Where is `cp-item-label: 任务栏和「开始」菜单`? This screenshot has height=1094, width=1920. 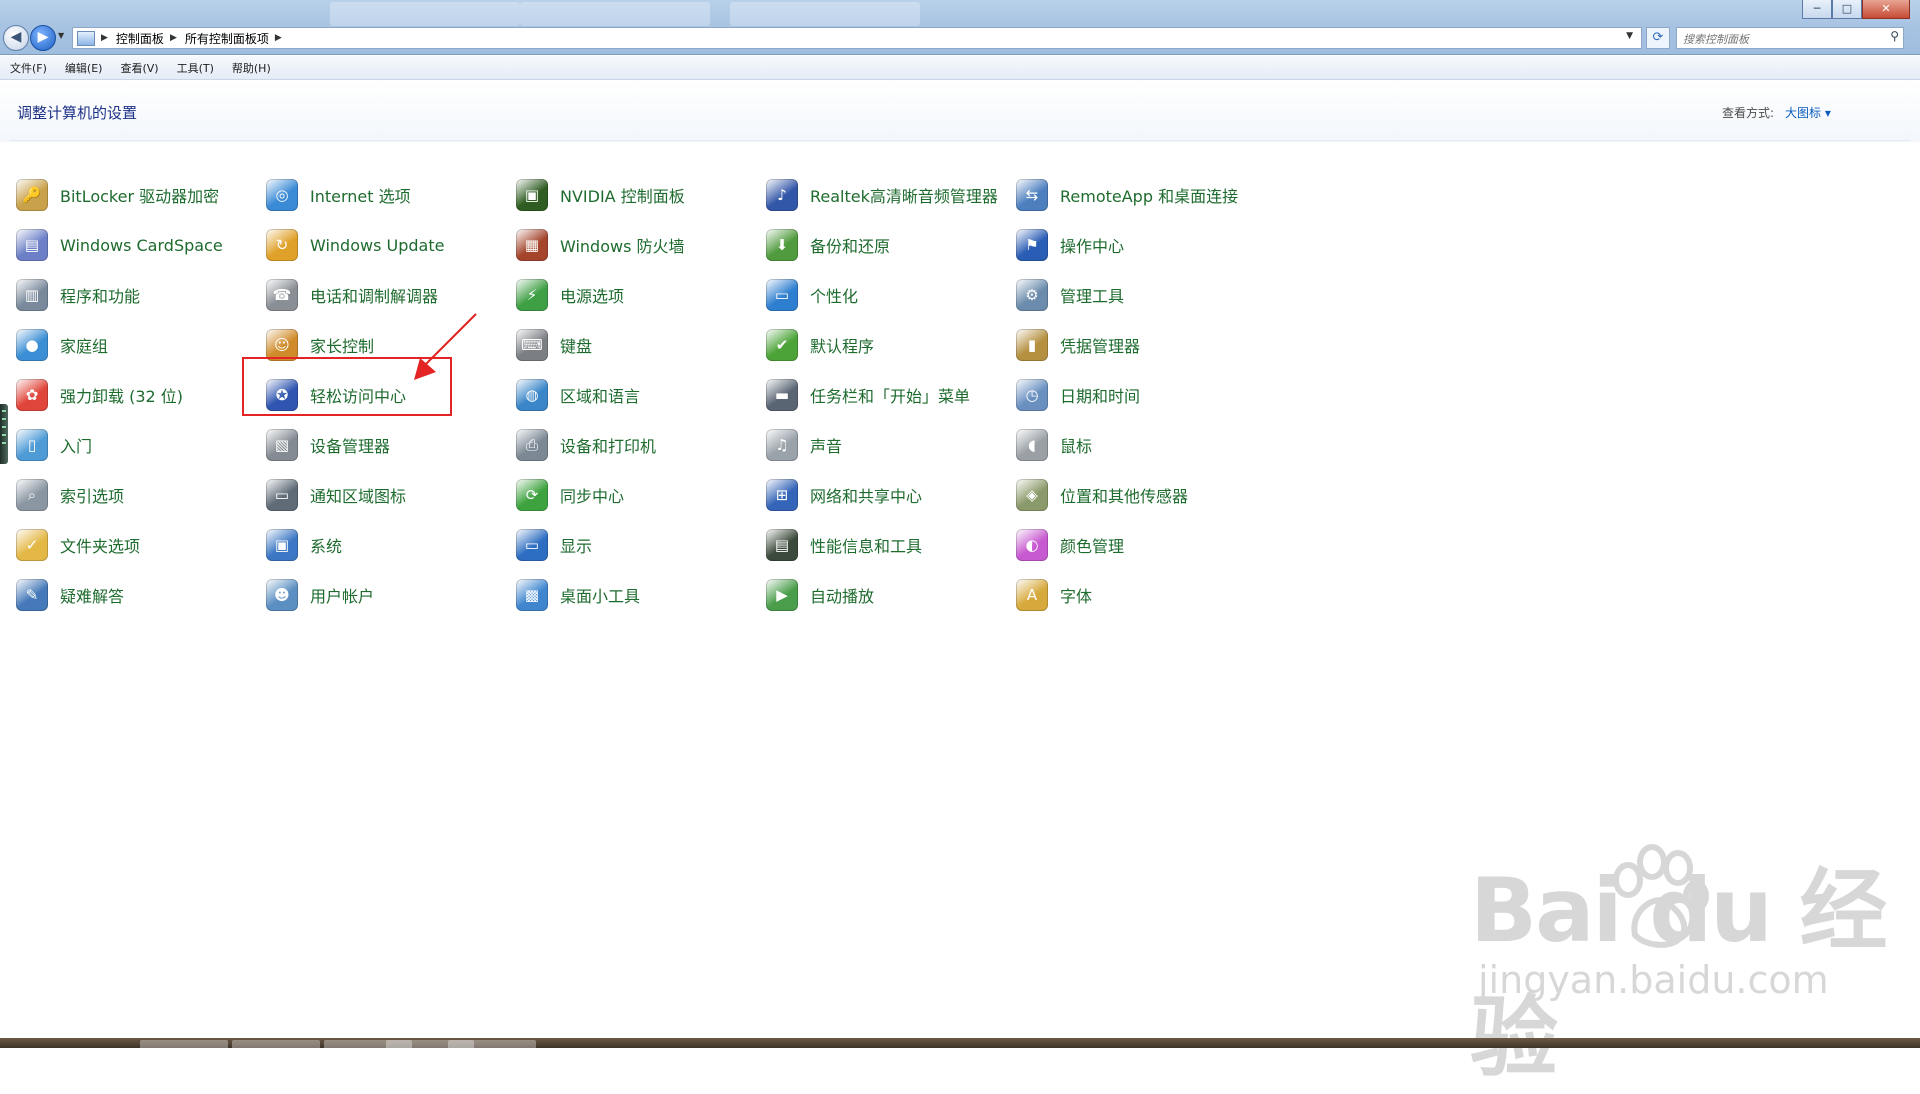
cp-item-label: 任务栏和「开始」菜单 is located at coordinates (890, 395).